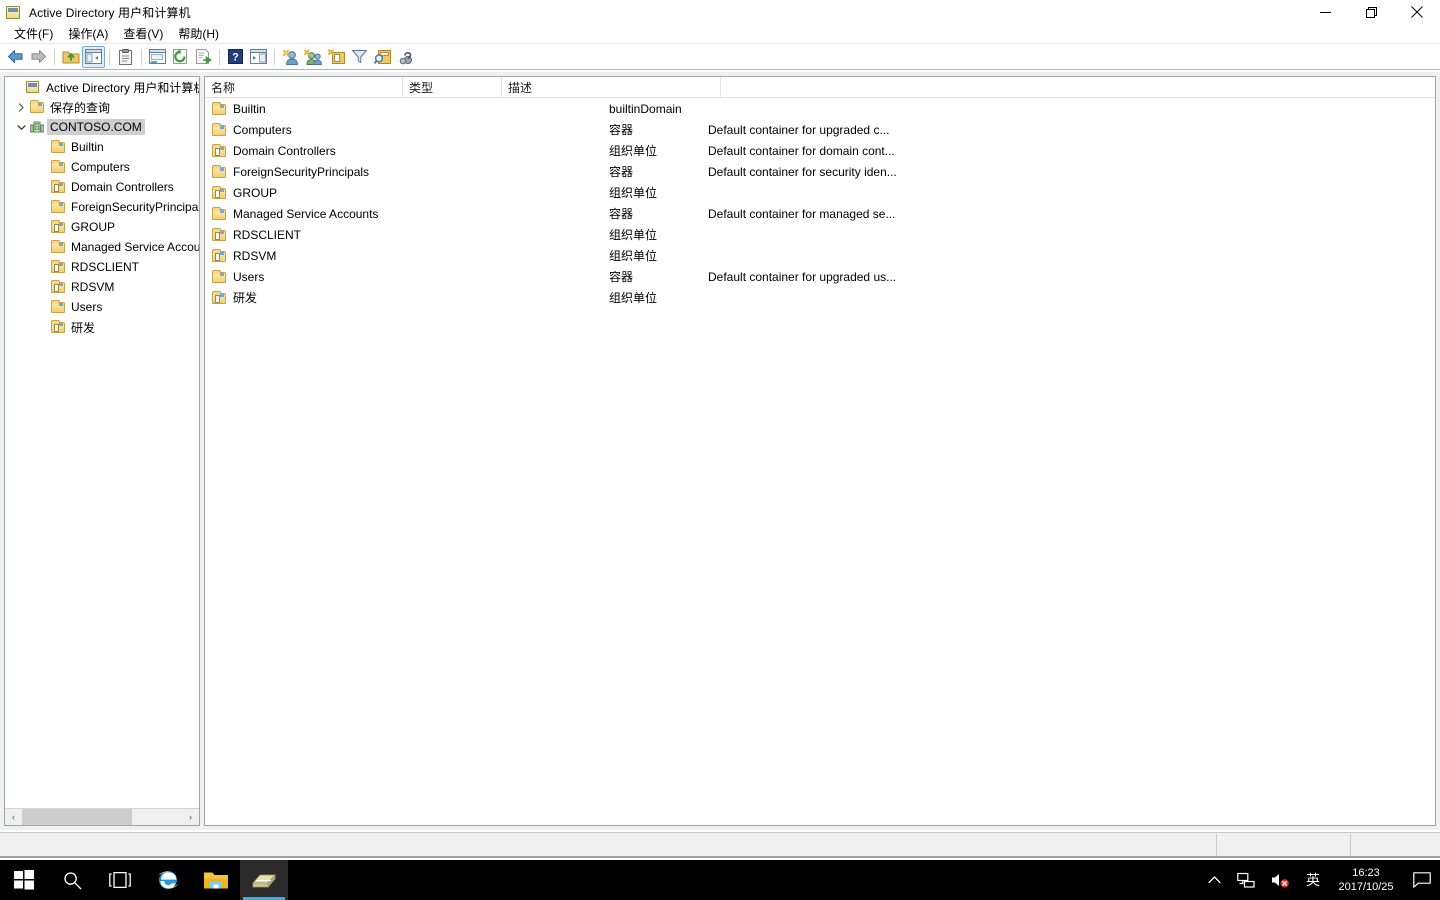 The width and height of the screenshot is (1440, 900). What do you see at coordinates (304, 87) in the screenshot?
I see `column-header-name: 名称` at bounding box center [304, 87].